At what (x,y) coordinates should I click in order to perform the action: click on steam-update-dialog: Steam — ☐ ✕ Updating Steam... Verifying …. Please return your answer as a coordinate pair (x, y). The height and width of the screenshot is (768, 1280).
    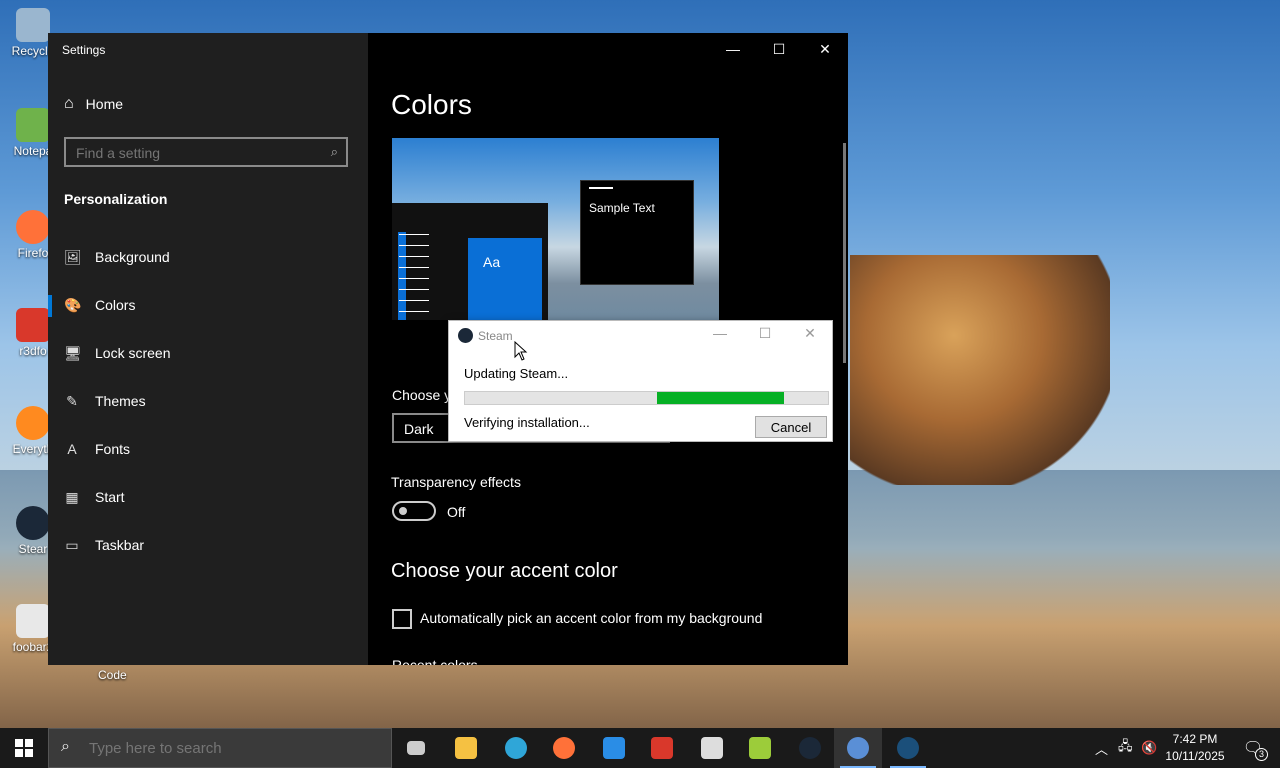
    Looking at the image, I should click on (640, 381).